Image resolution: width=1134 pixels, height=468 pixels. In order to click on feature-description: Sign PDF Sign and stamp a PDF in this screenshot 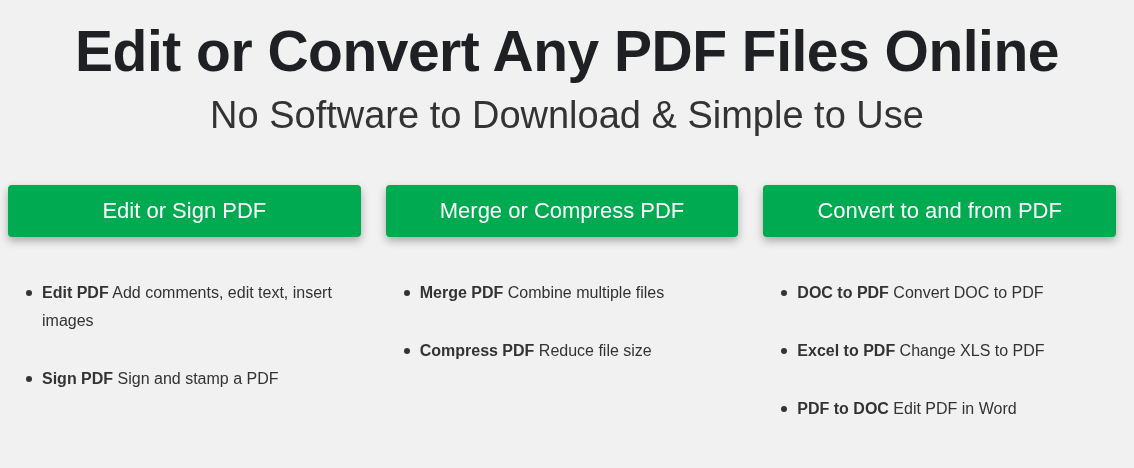, I will do `click(160, 379)`.